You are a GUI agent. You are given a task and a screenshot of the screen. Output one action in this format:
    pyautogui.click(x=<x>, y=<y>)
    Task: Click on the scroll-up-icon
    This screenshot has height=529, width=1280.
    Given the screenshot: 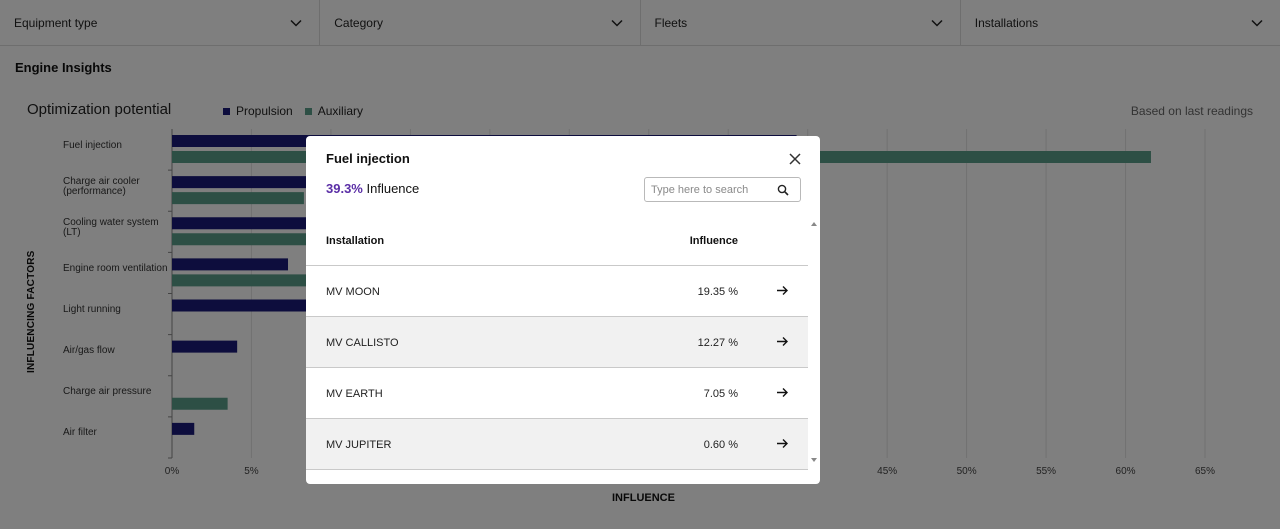 What is the action you would take?
    pyautogui.click(x=814, y=224)
    